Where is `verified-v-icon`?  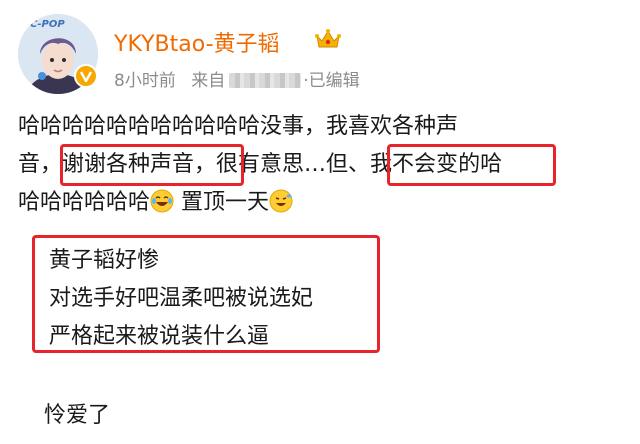 verified-v-icon is located at coordinates (86, 76).